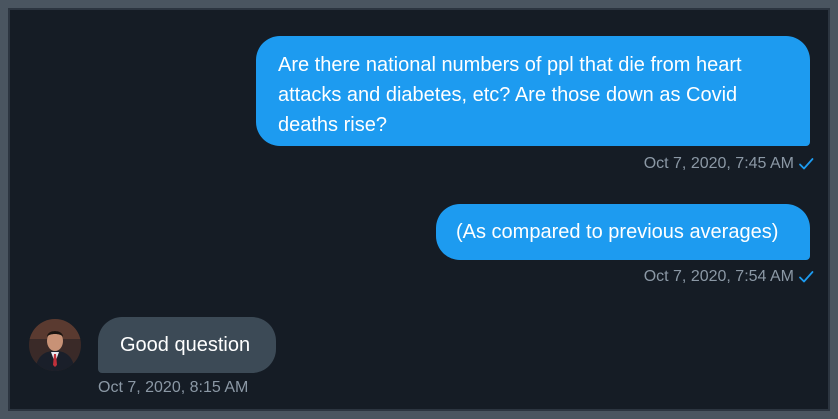 The height and width of the screenshot is (419, 838). What do you see at coordinates (623, 232) in the screenshot?
I see `message-bubble-outgoing: (As compared to previous averages)` at bounding box center [623, 232].